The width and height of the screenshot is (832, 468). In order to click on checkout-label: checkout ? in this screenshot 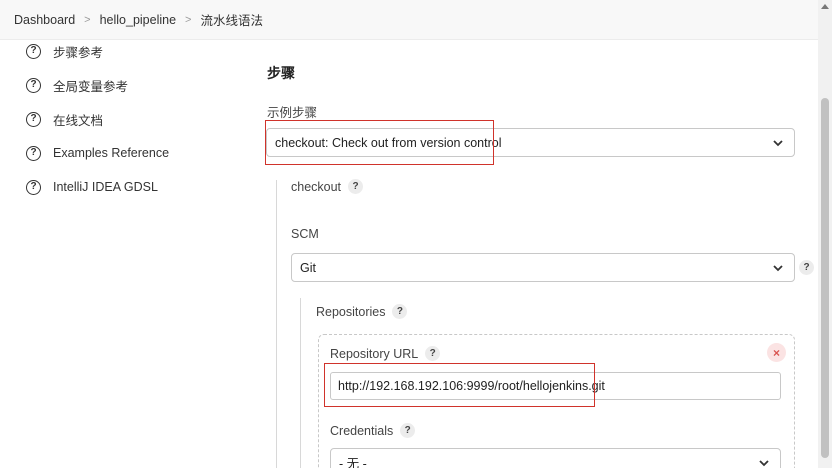, I will do `click(327, 186)`.